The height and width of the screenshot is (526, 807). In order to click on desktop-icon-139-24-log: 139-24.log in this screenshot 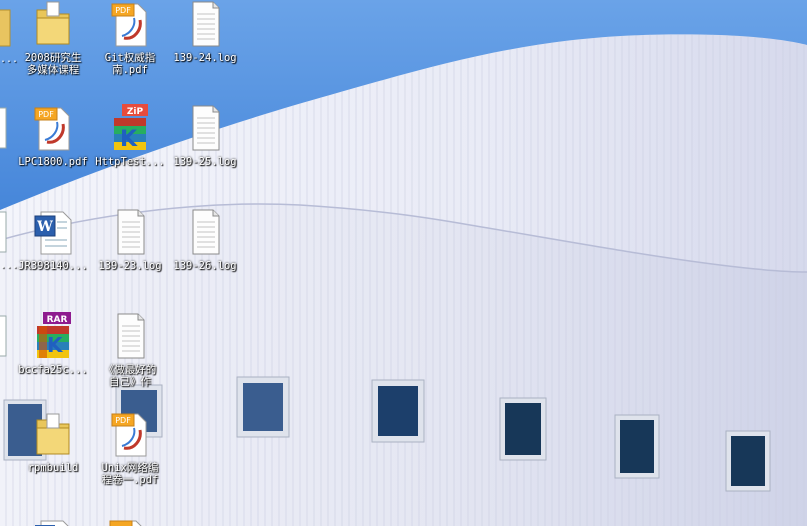, I will do `click(205, 48)`.